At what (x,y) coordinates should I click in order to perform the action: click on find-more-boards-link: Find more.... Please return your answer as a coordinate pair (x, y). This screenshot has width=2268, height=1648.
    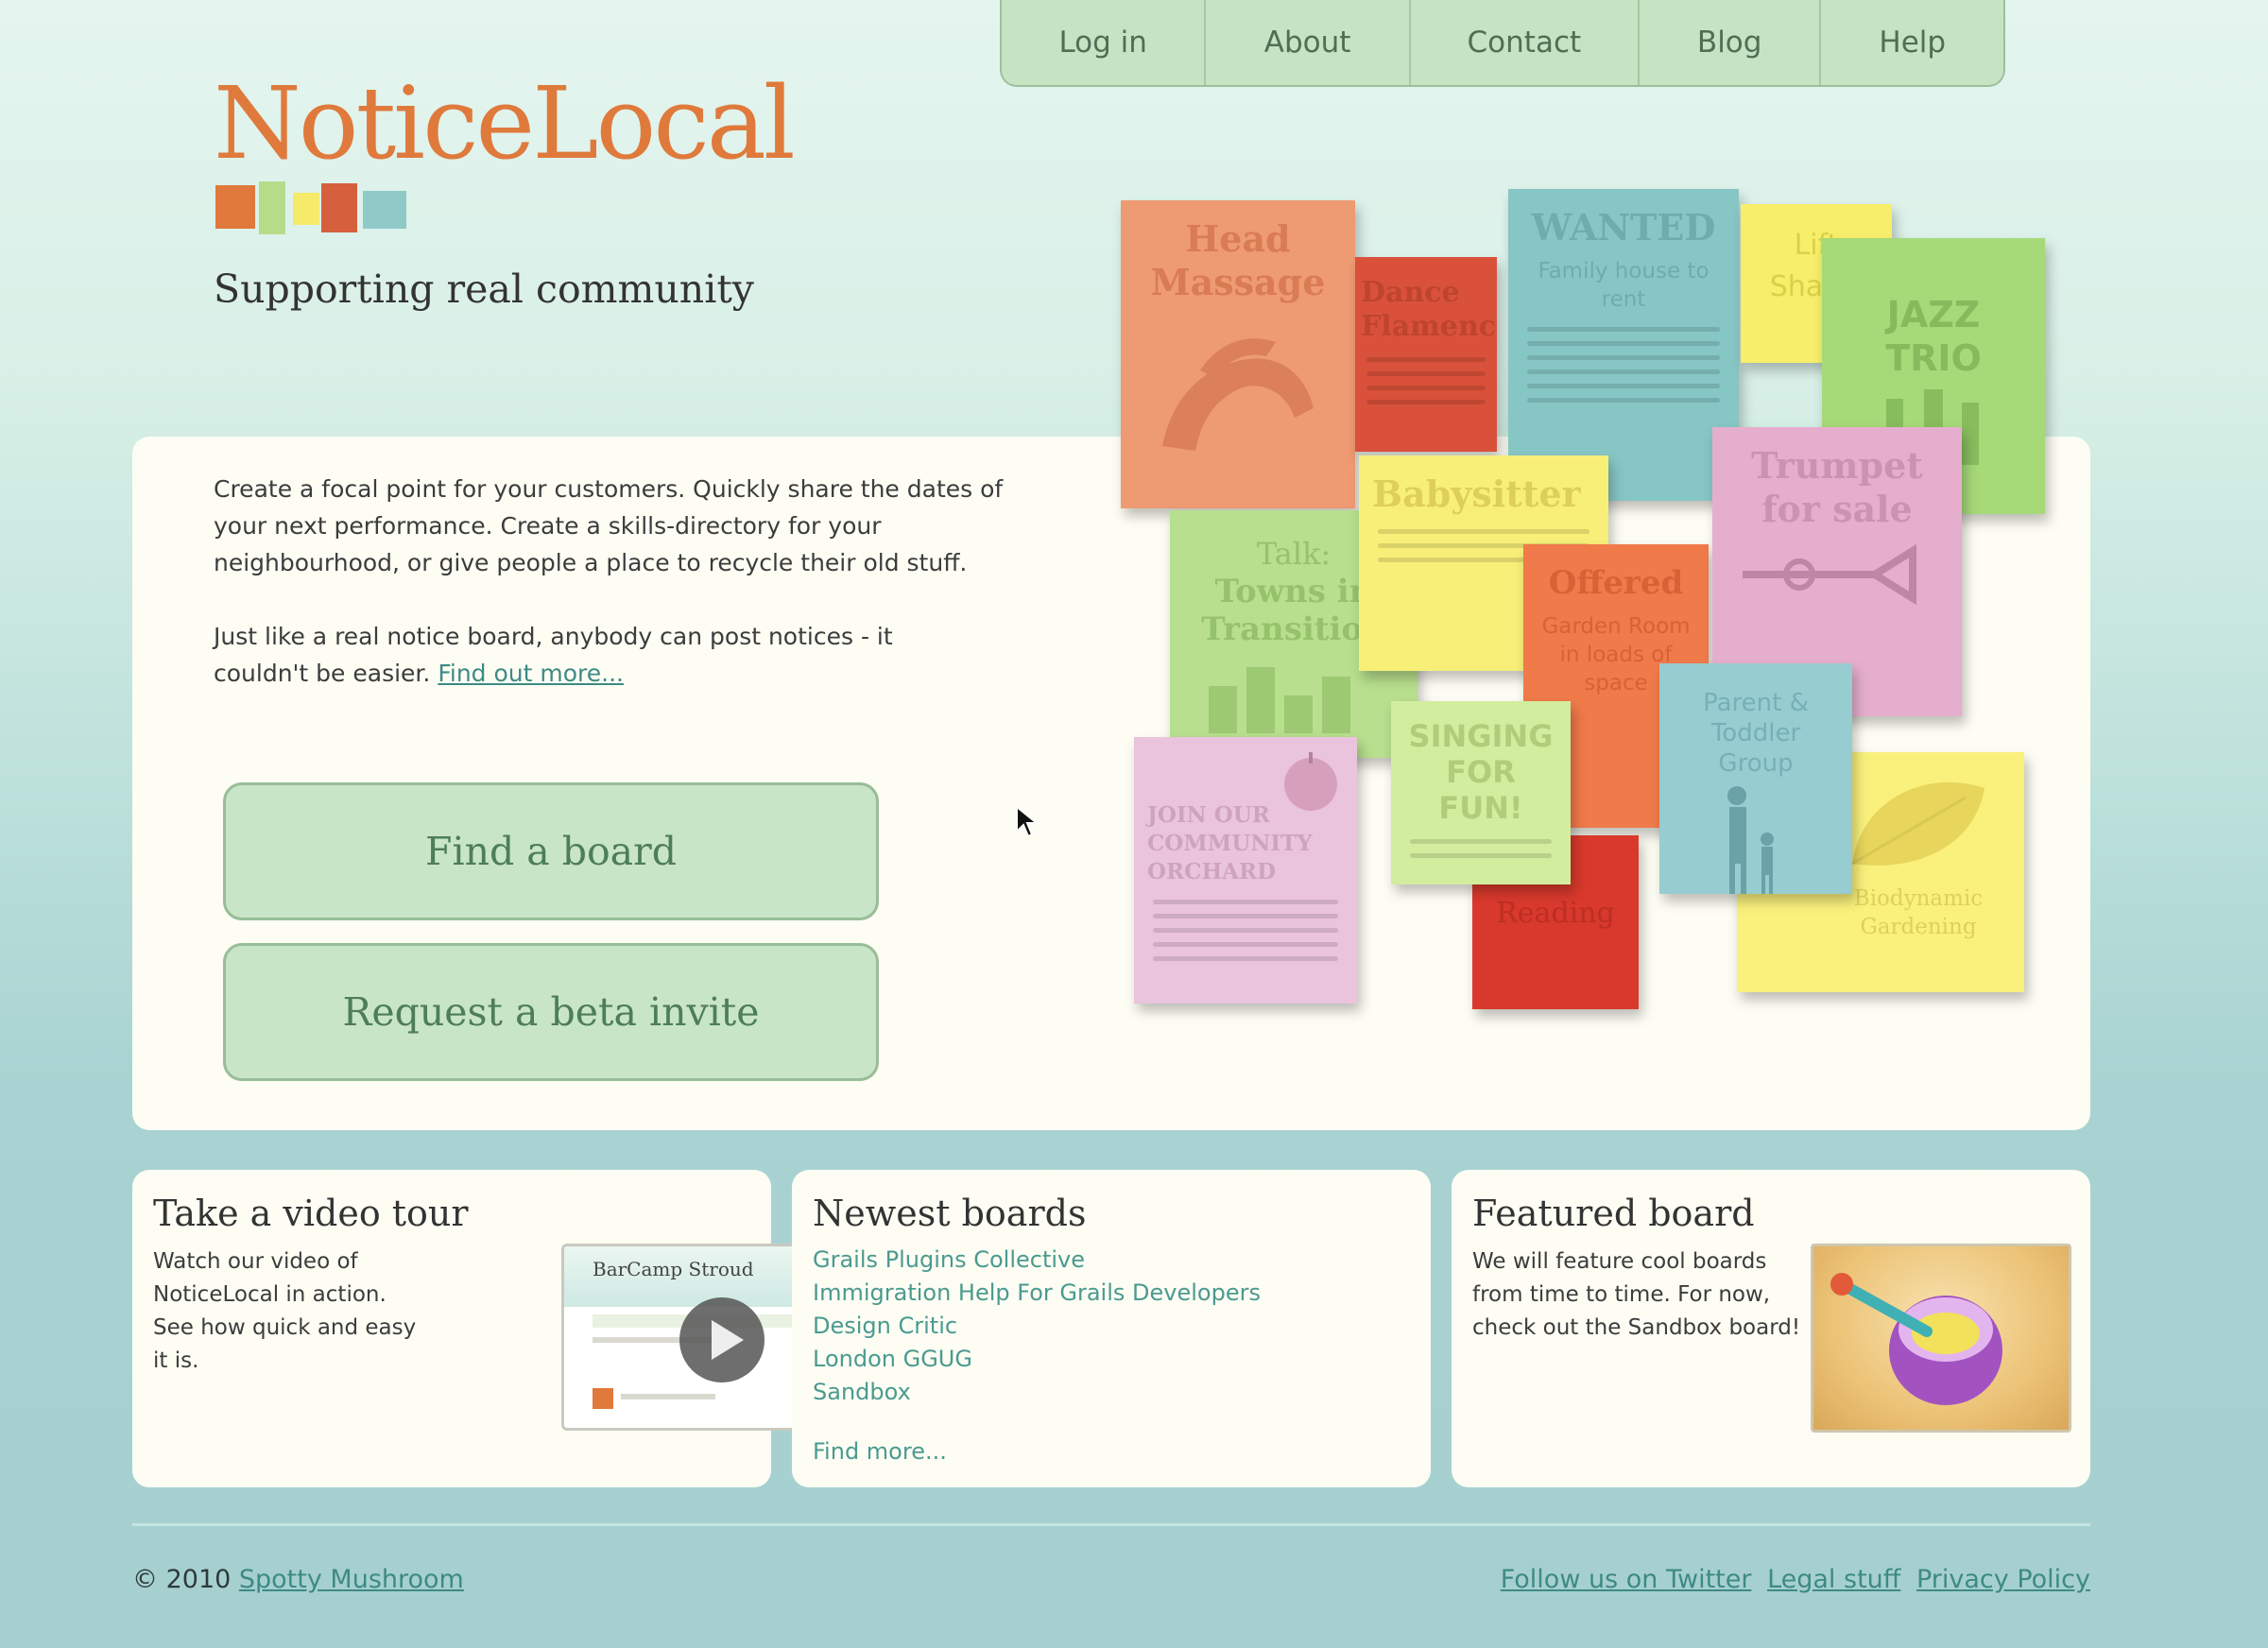
    Looking at the image, I should click on (880, 1451).